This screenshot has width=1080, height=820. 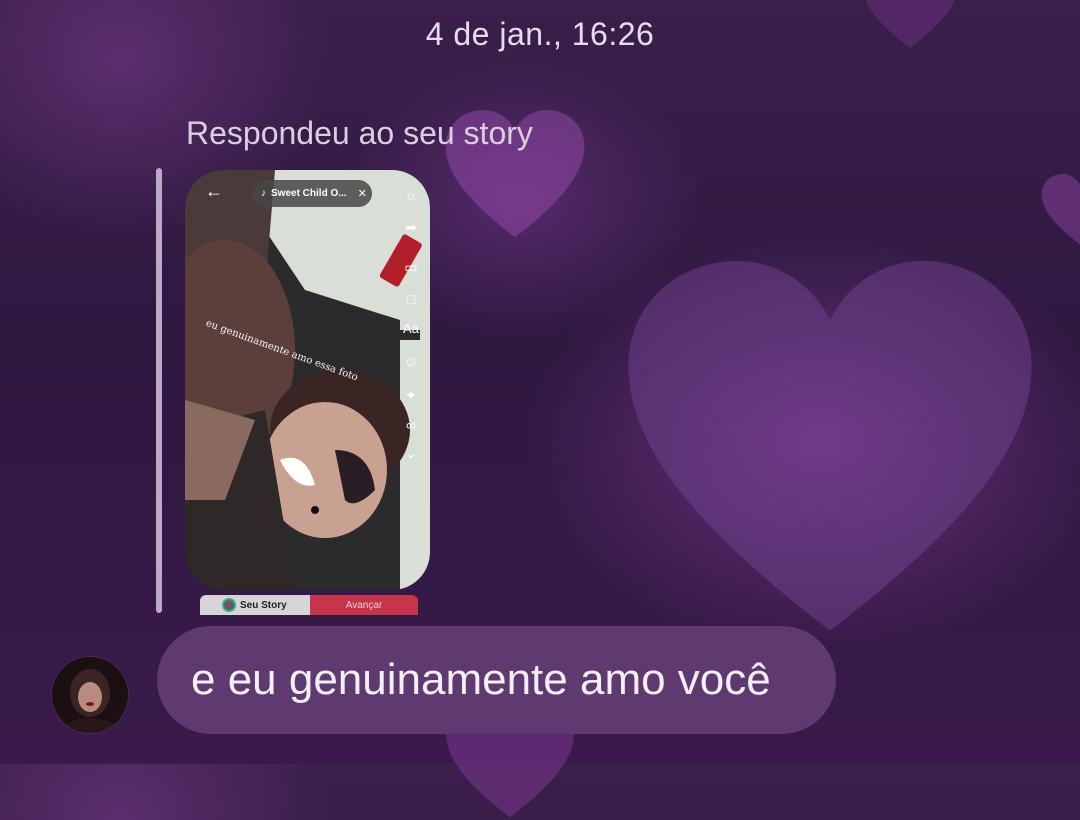 What do you see at coordinates (411, 425) in the screenshot?
I see `effects-icon: ∞` at bounding box center [411, 425].